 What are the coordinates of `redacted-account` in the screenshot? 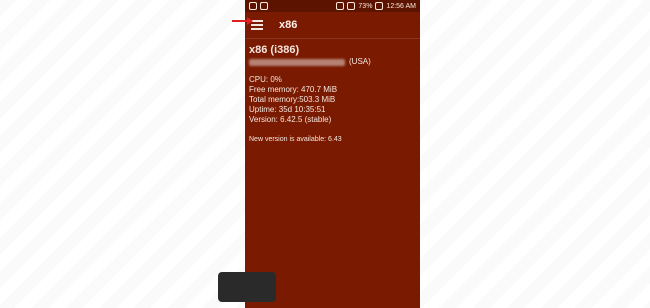 It's located at (297, 62).